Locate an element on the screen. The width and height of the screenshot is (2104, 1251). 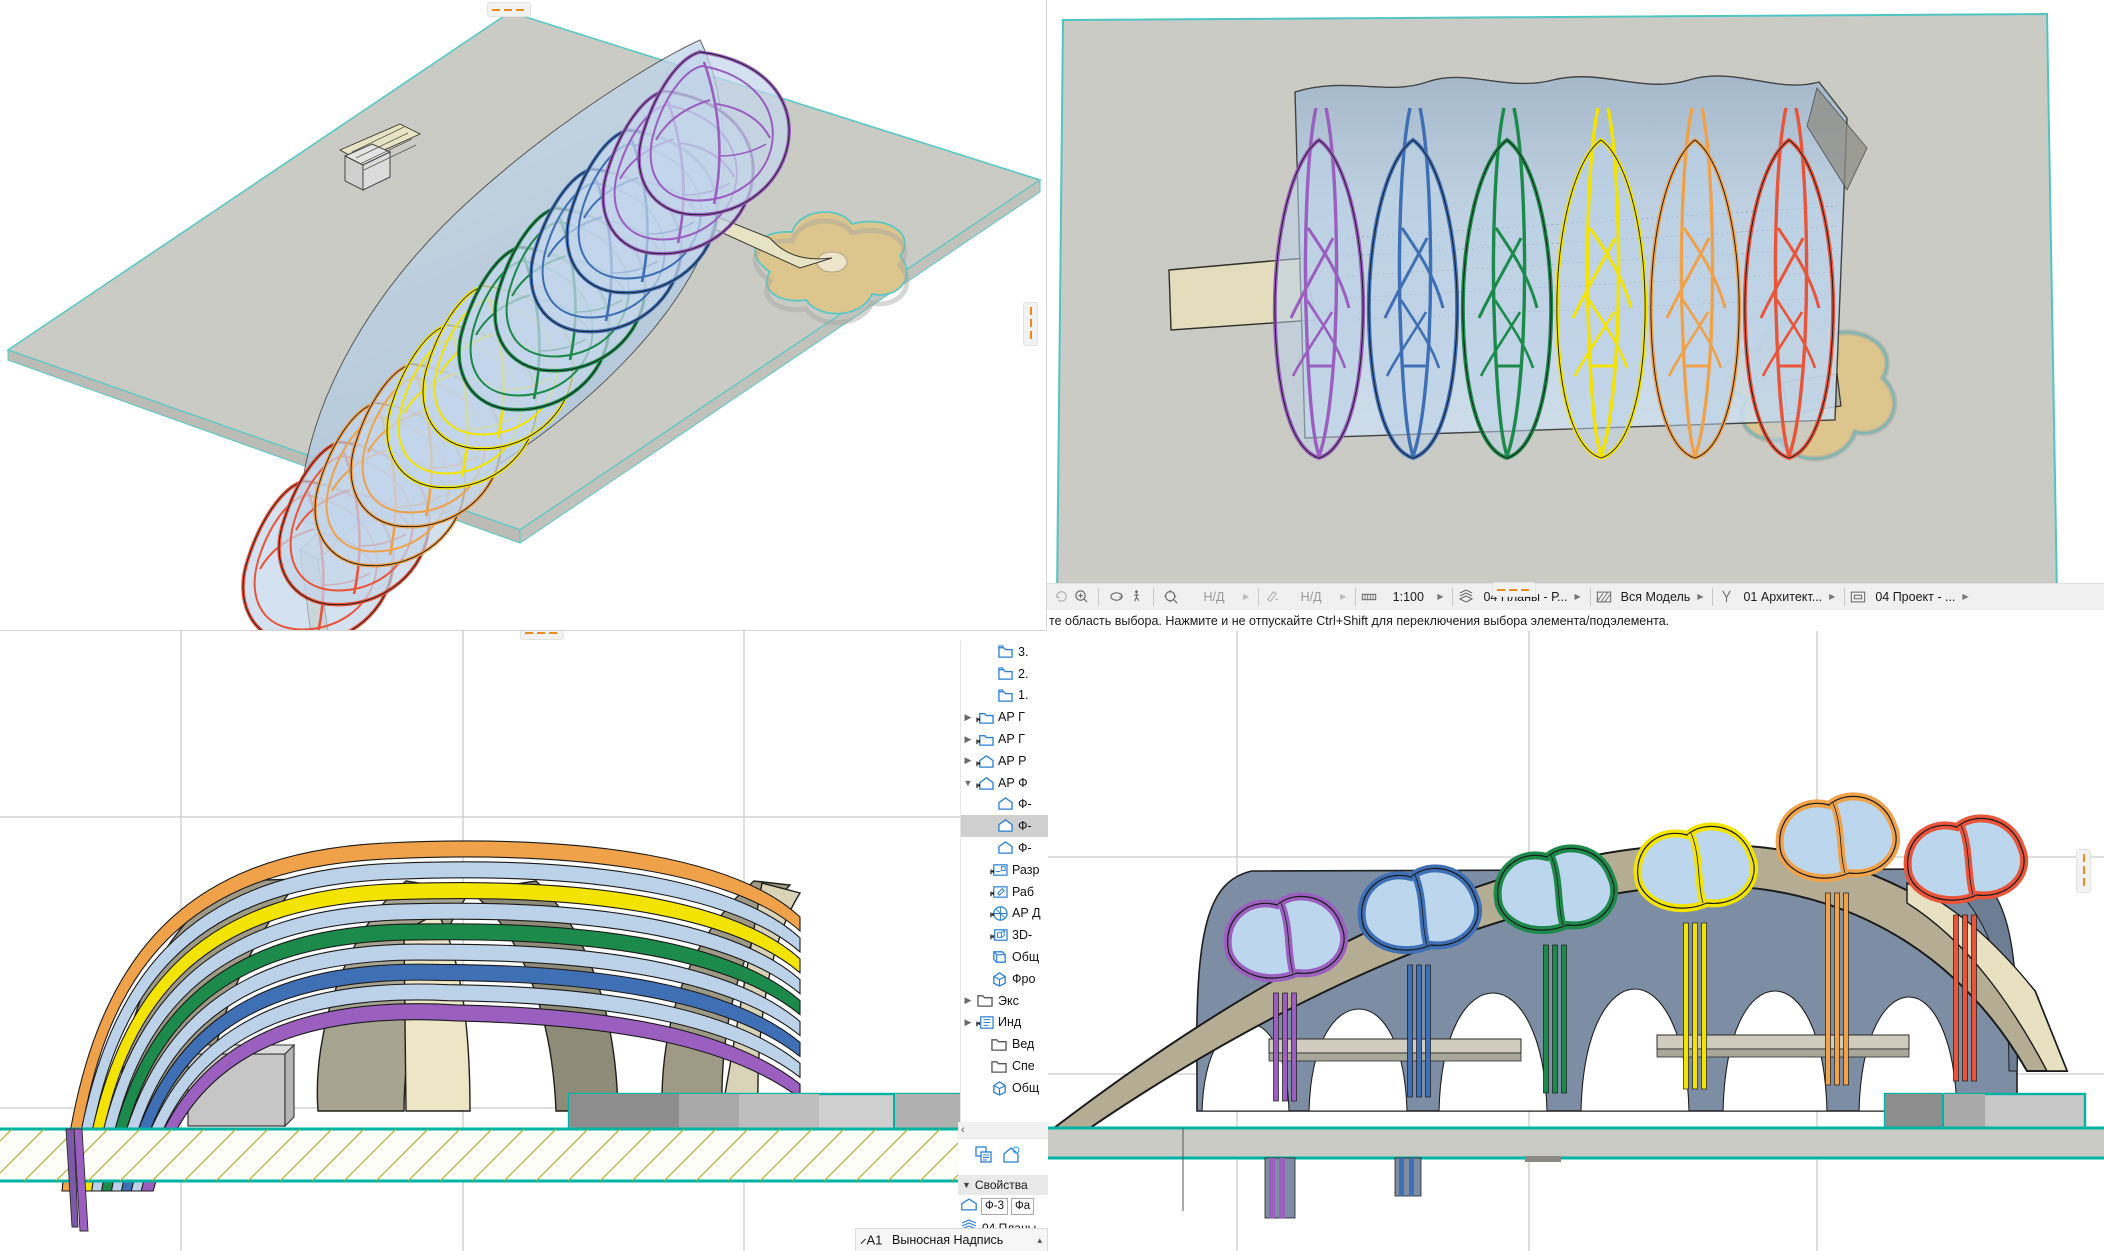
tree-item-front-view-node: Фро is located at coordinates (1004, 979).